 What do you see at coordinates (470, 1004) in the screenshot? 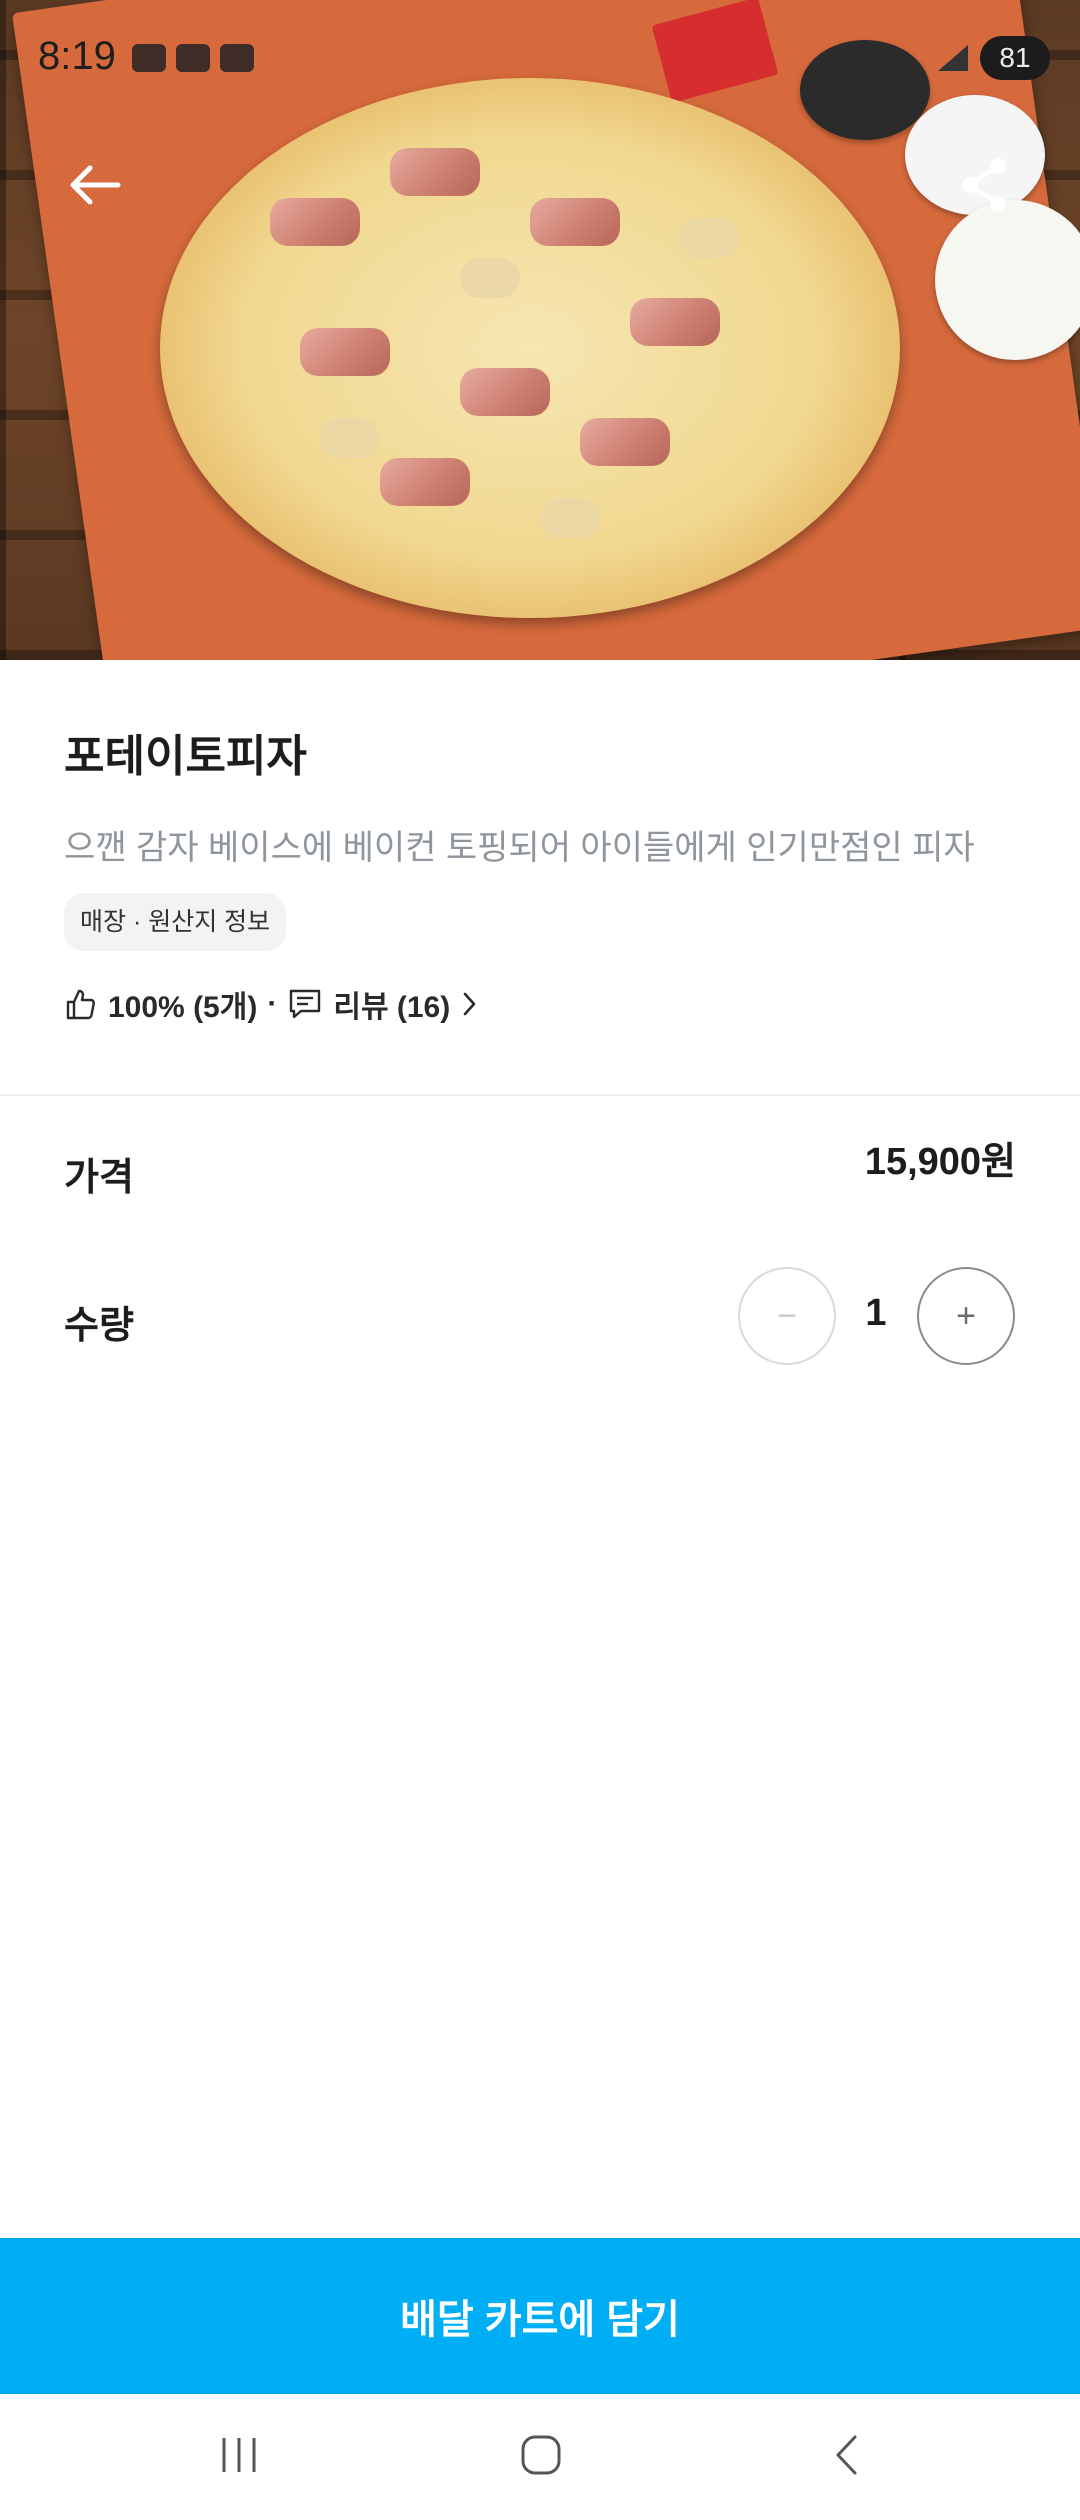
I see `chevron-right-icon` at bounding box center [470, 1004].